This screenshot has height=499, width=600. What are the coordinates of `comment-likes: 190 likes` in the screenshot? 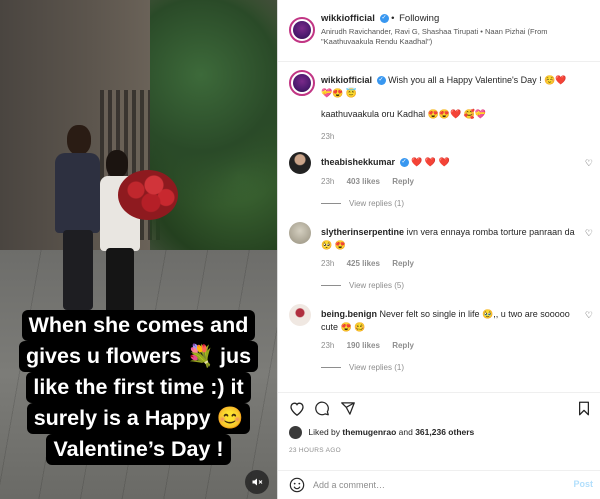 It's located at (363, 345).